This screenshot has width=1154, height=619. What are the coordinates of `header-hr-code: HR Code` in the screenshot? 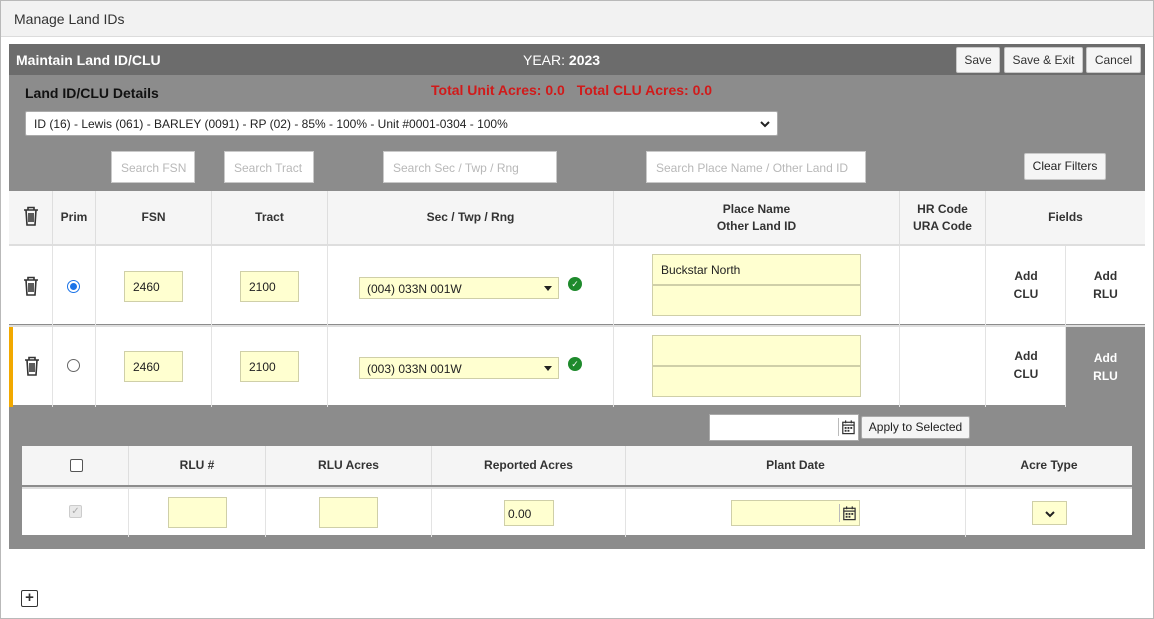 It's located at (942, 209).